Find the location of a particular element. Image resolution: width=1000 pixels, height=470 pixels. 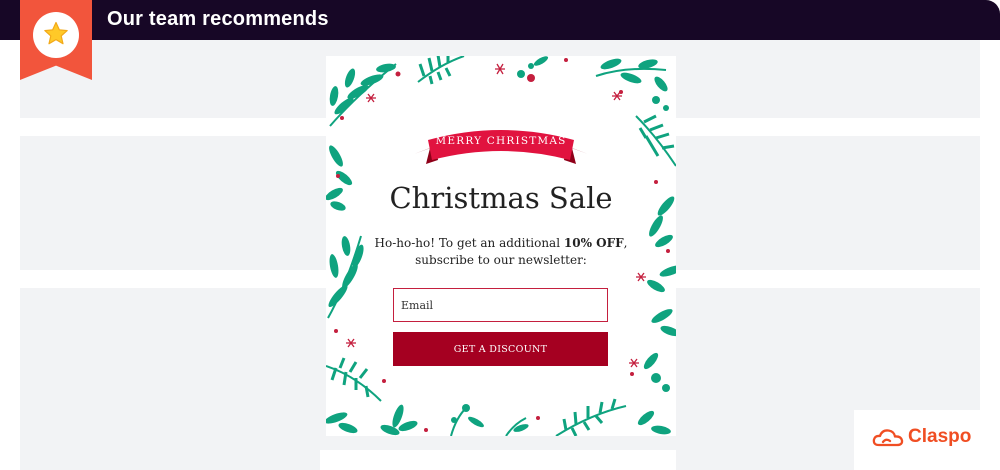

badge-circle is located at coordinates (56, 35).